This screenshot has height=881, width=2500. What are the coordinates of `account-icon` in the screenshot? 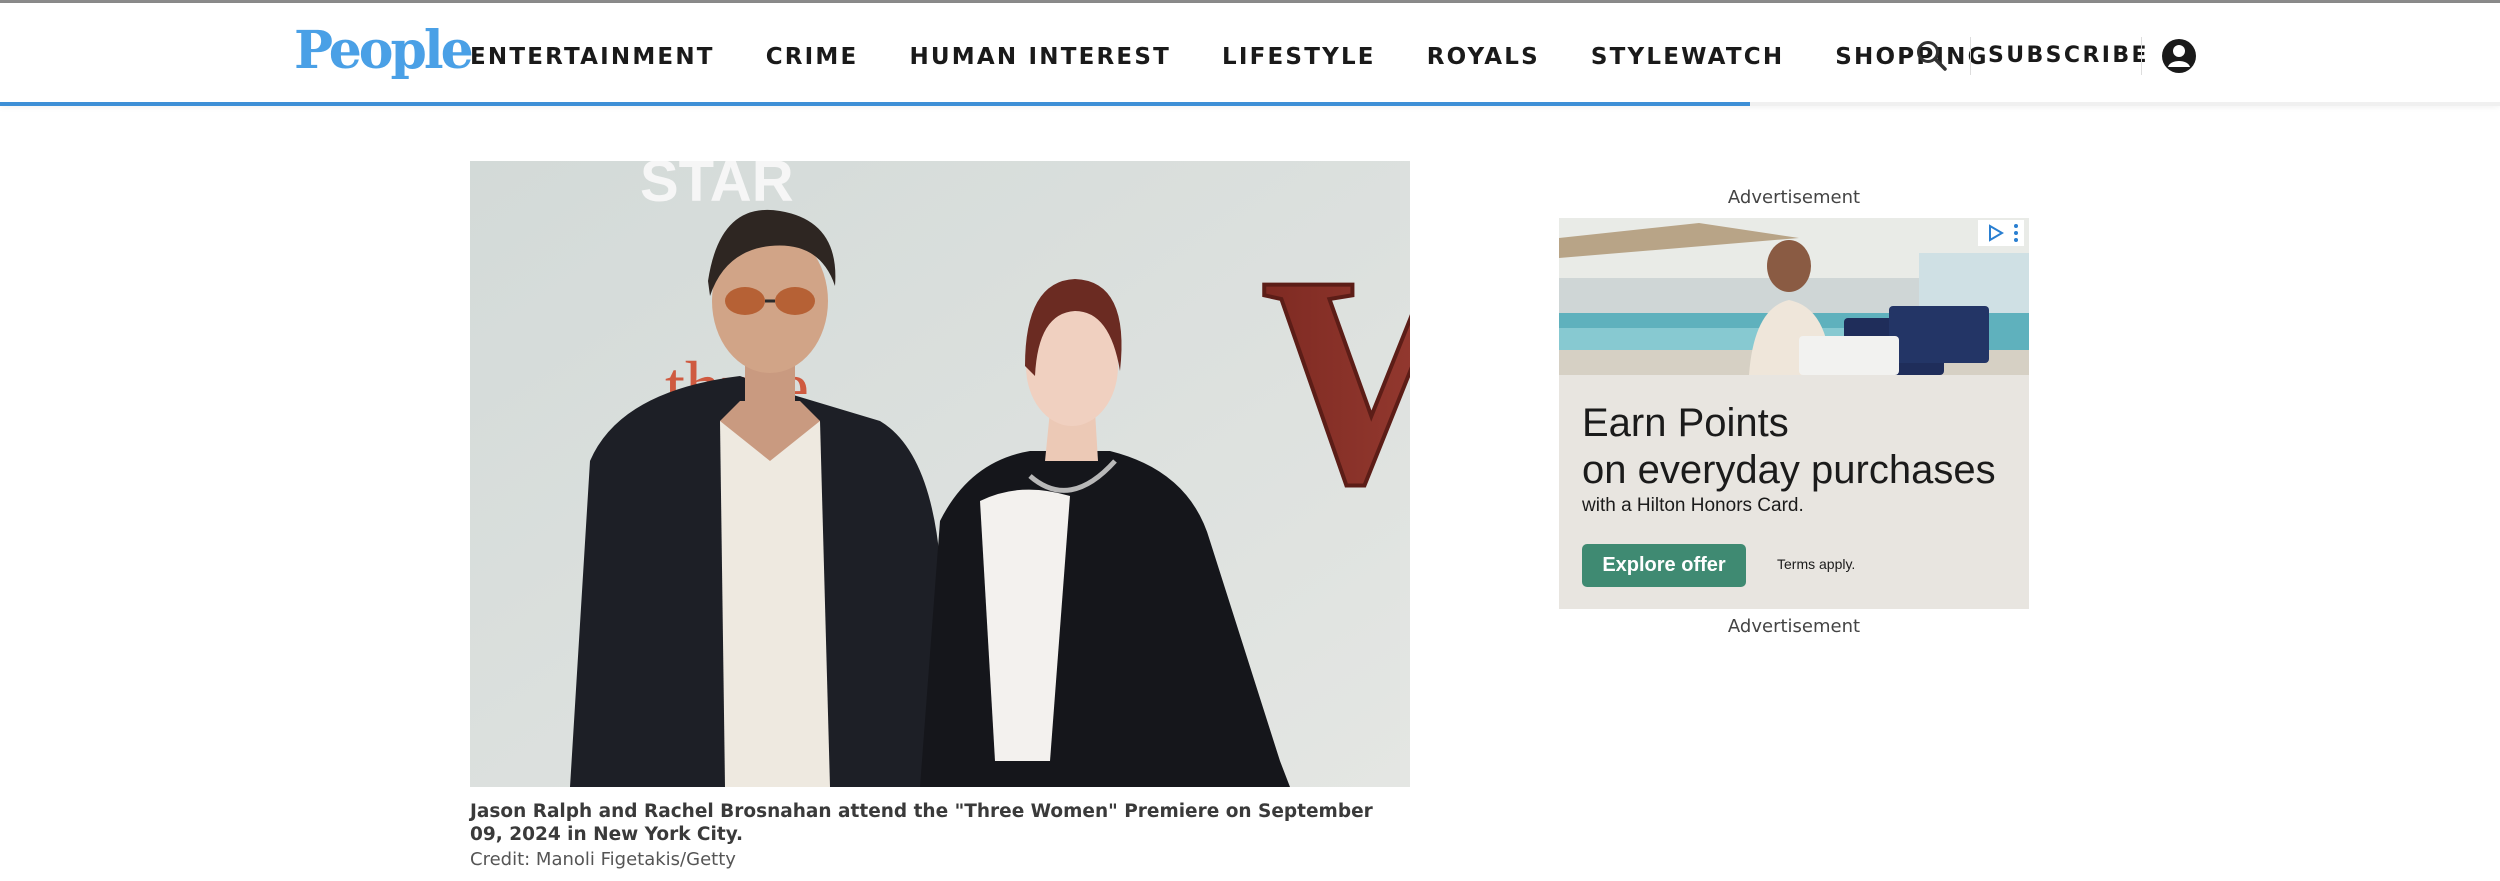 It's located at (2179, 56).